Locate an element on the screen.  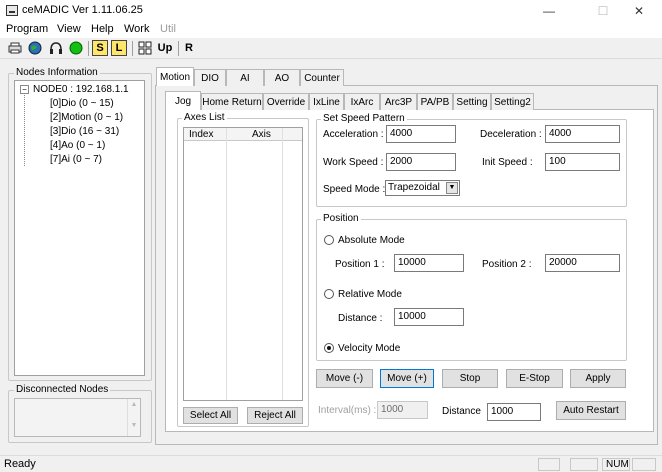
grid-icon is located at coordinates (145, 48).